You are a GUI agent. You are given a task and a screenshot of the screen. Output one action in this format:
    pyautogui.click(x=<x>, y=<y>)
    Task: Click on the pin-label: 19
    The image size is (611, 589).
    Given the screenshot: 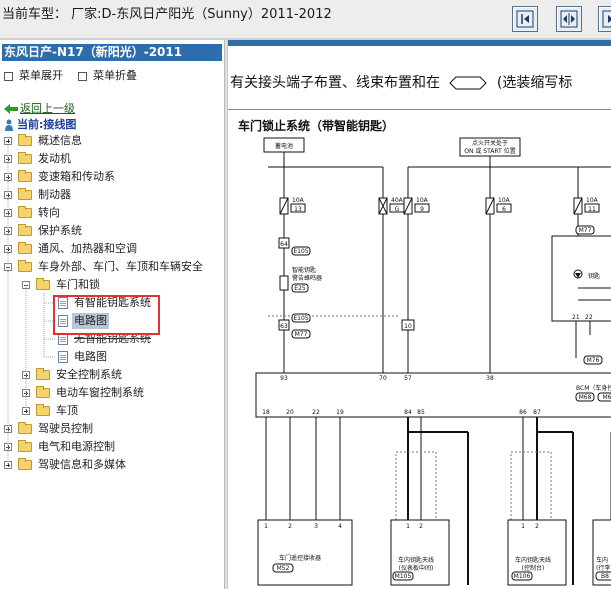 What is the action you would take?
    pyautogui.click(x=340, y=412)
    